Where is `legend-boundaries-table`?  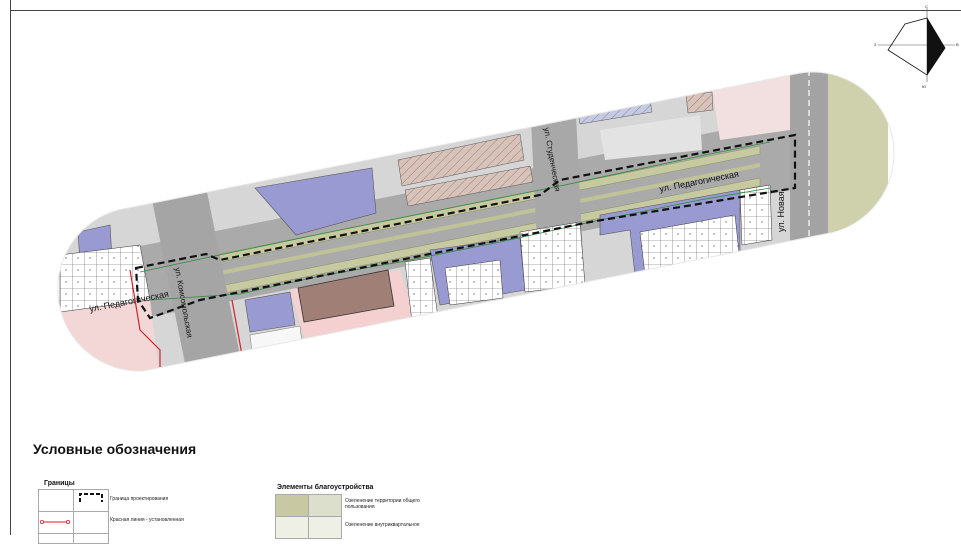 legend-boundaries-table is located at coordinates (73, 516).